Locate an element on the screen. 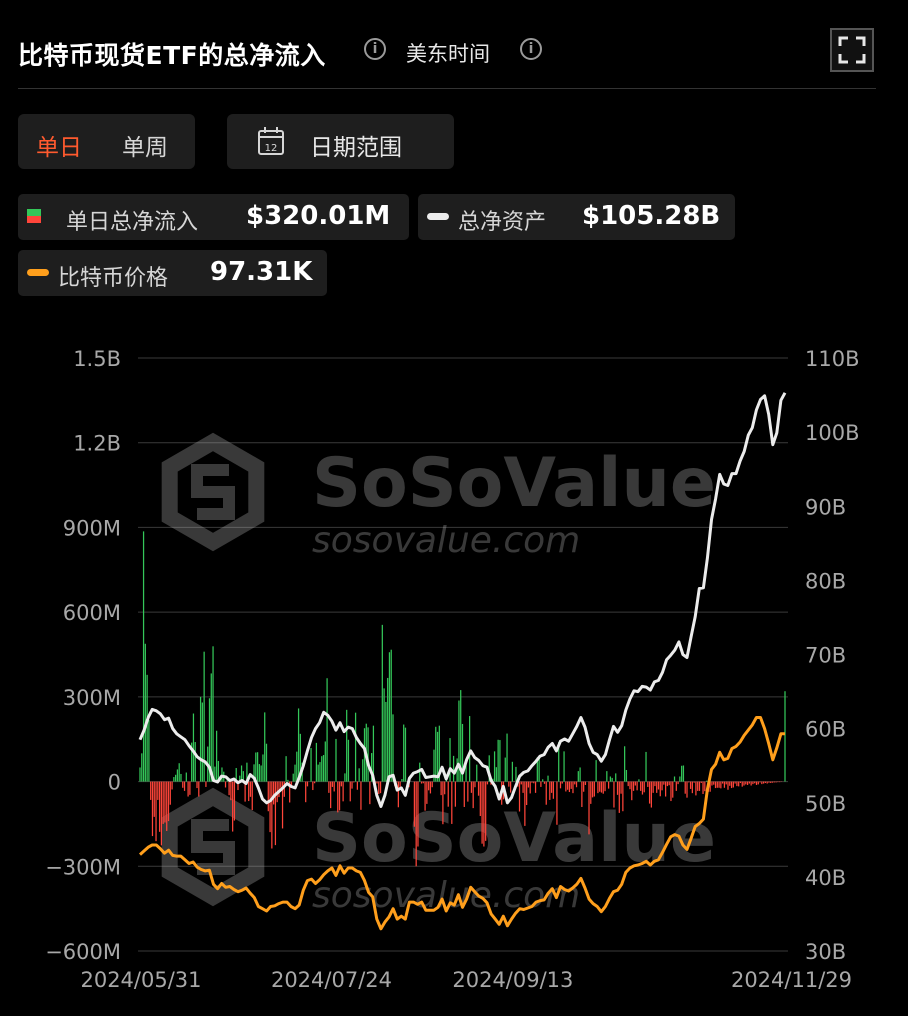 This screenshot has width=908, height=1016. left-tick-label: 900M is located at coordinates (92, 528).